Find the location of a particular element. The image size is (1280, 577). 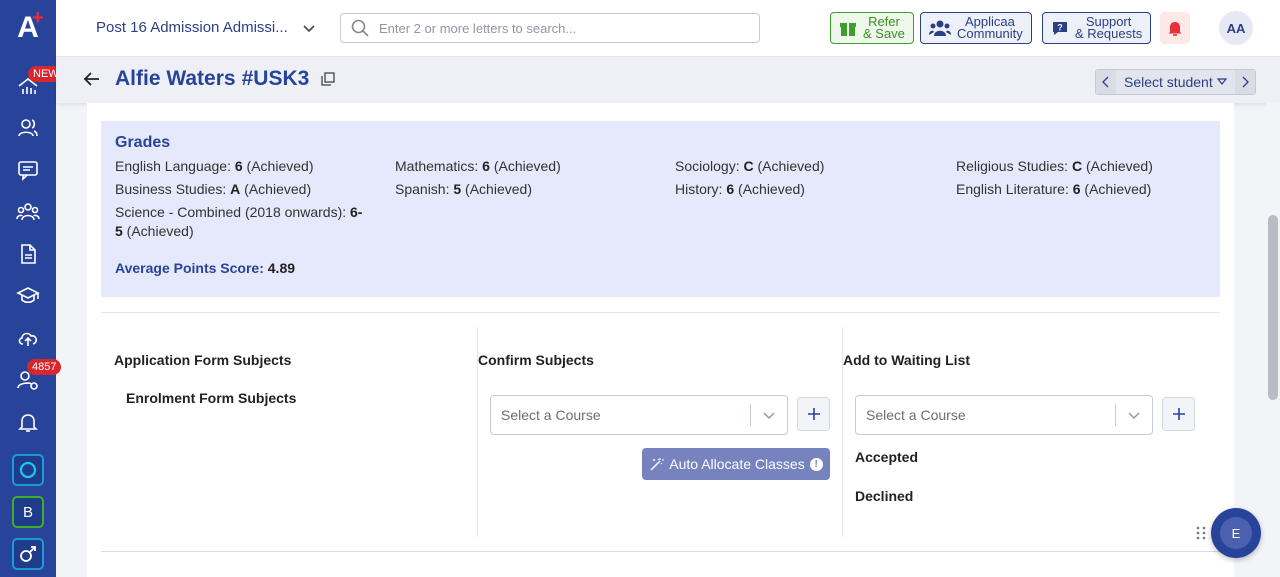

app-tile-gender is located at coordinates (28, 554).